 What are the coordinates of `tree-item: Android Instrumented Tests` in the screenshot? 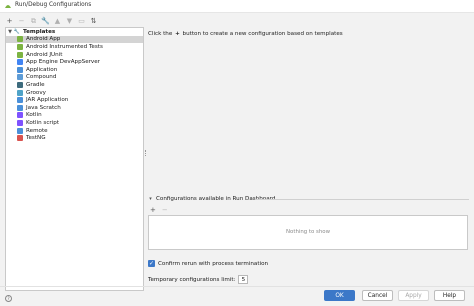 It's located at (74, 47).